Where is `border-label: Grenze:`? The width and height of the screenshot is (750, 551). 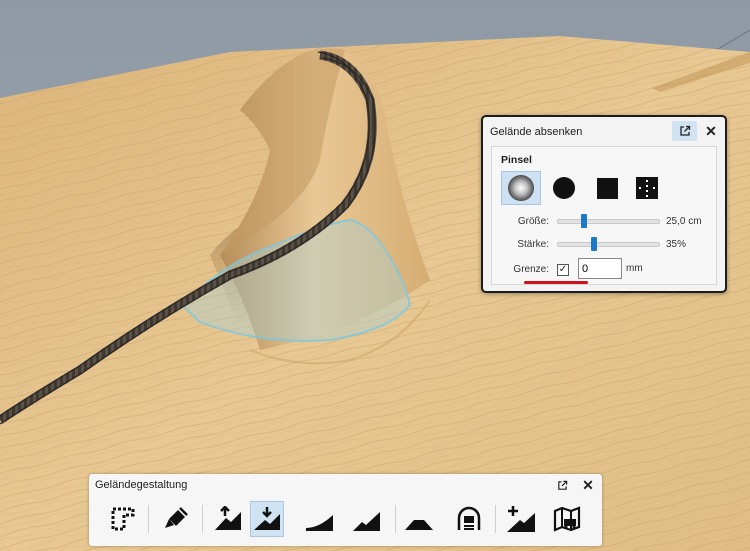 border-label: Grenze: is located at coordinates (531, 269).